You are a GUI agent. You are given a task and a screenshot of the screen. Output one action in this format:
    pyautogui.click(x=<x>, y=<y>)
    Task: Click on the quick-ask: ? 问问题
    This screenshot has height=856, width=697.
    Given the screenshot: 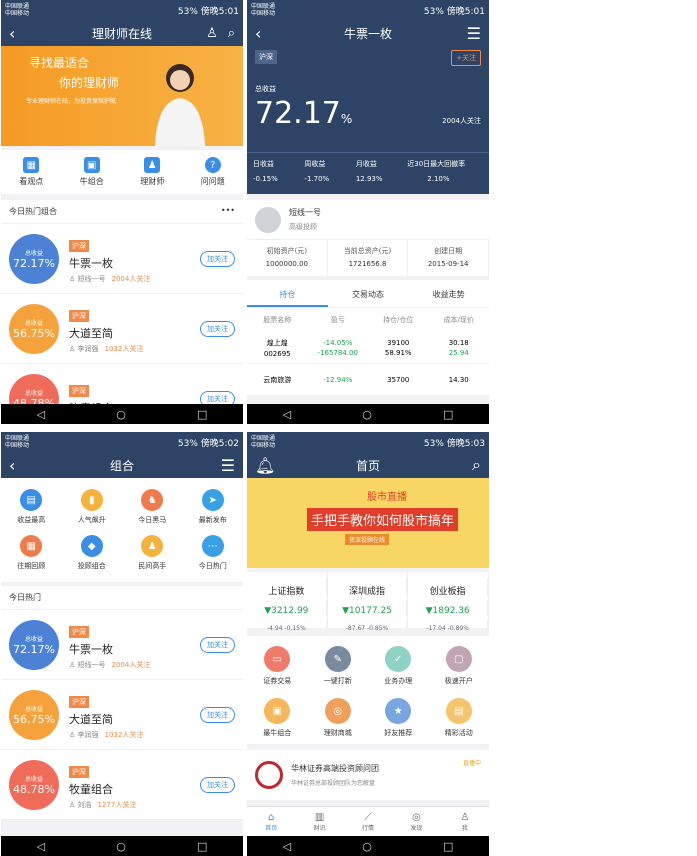 What is the action you would take?
    pyautogui.click(x=213, y=172)
    